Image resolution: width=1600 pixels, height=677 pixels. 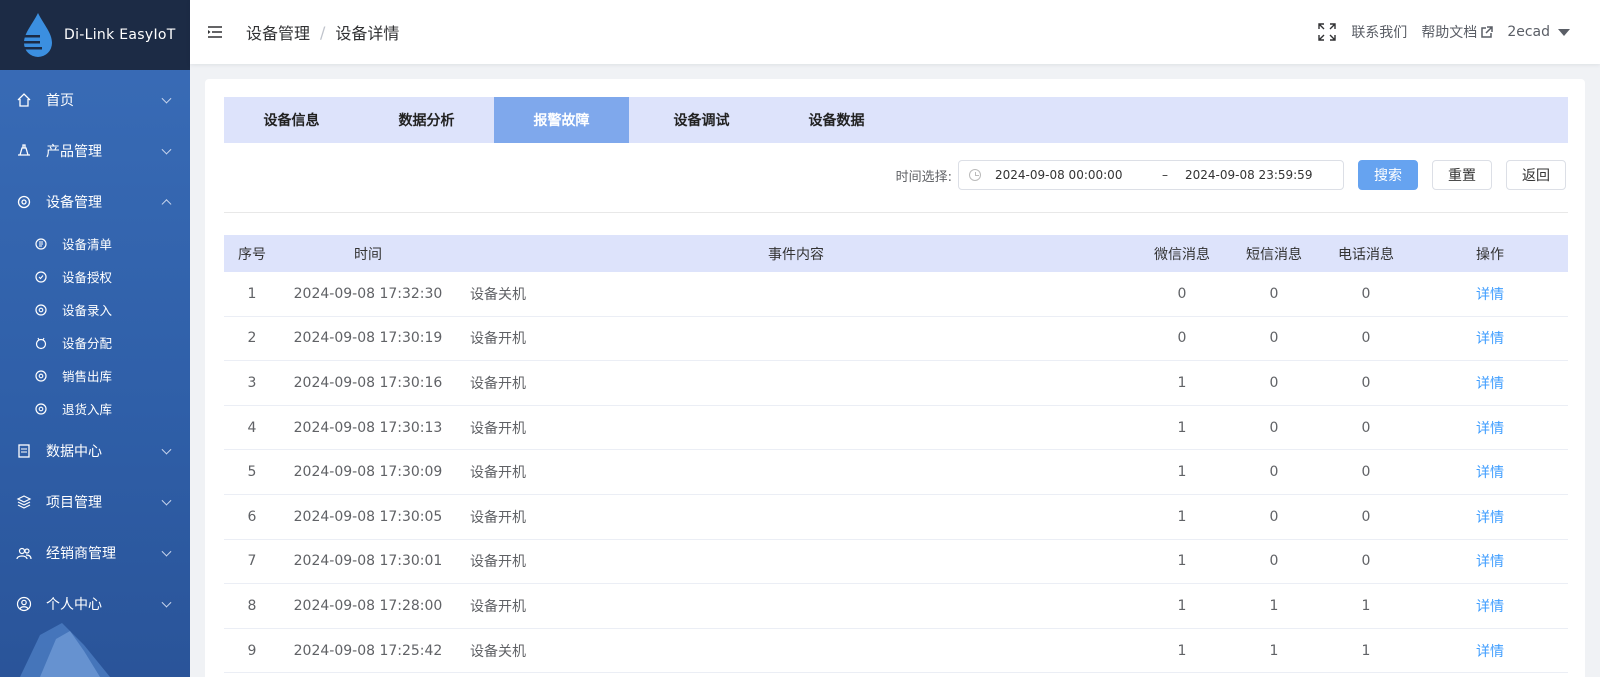 What do you see at coordinates (896, 383) in the screenshot?
I see `table-row: 3 2024-09-08 17:30:16 设备开机 1 0 0 详情` at bounding box center [896, 383].